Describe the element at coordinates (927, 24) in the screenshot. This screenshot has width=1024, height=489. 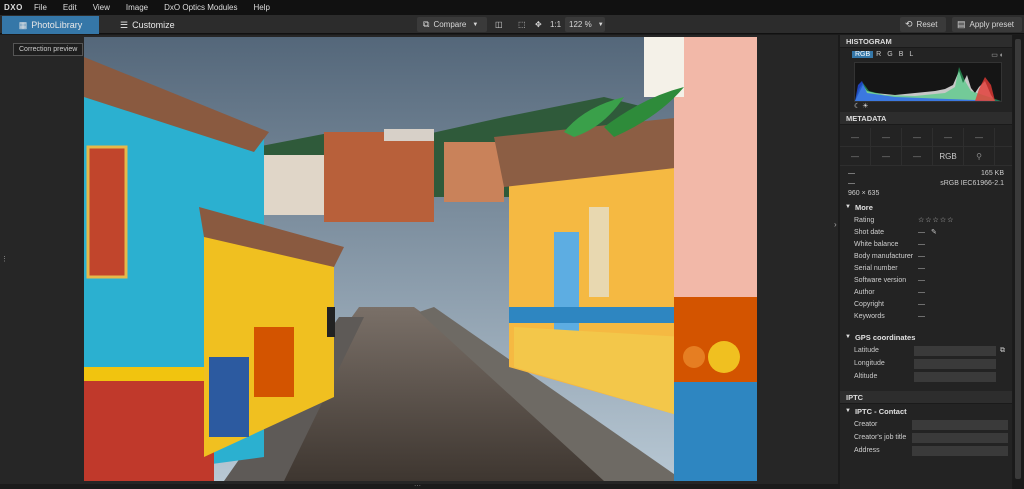
I see `reset-label: Reset` at that location.